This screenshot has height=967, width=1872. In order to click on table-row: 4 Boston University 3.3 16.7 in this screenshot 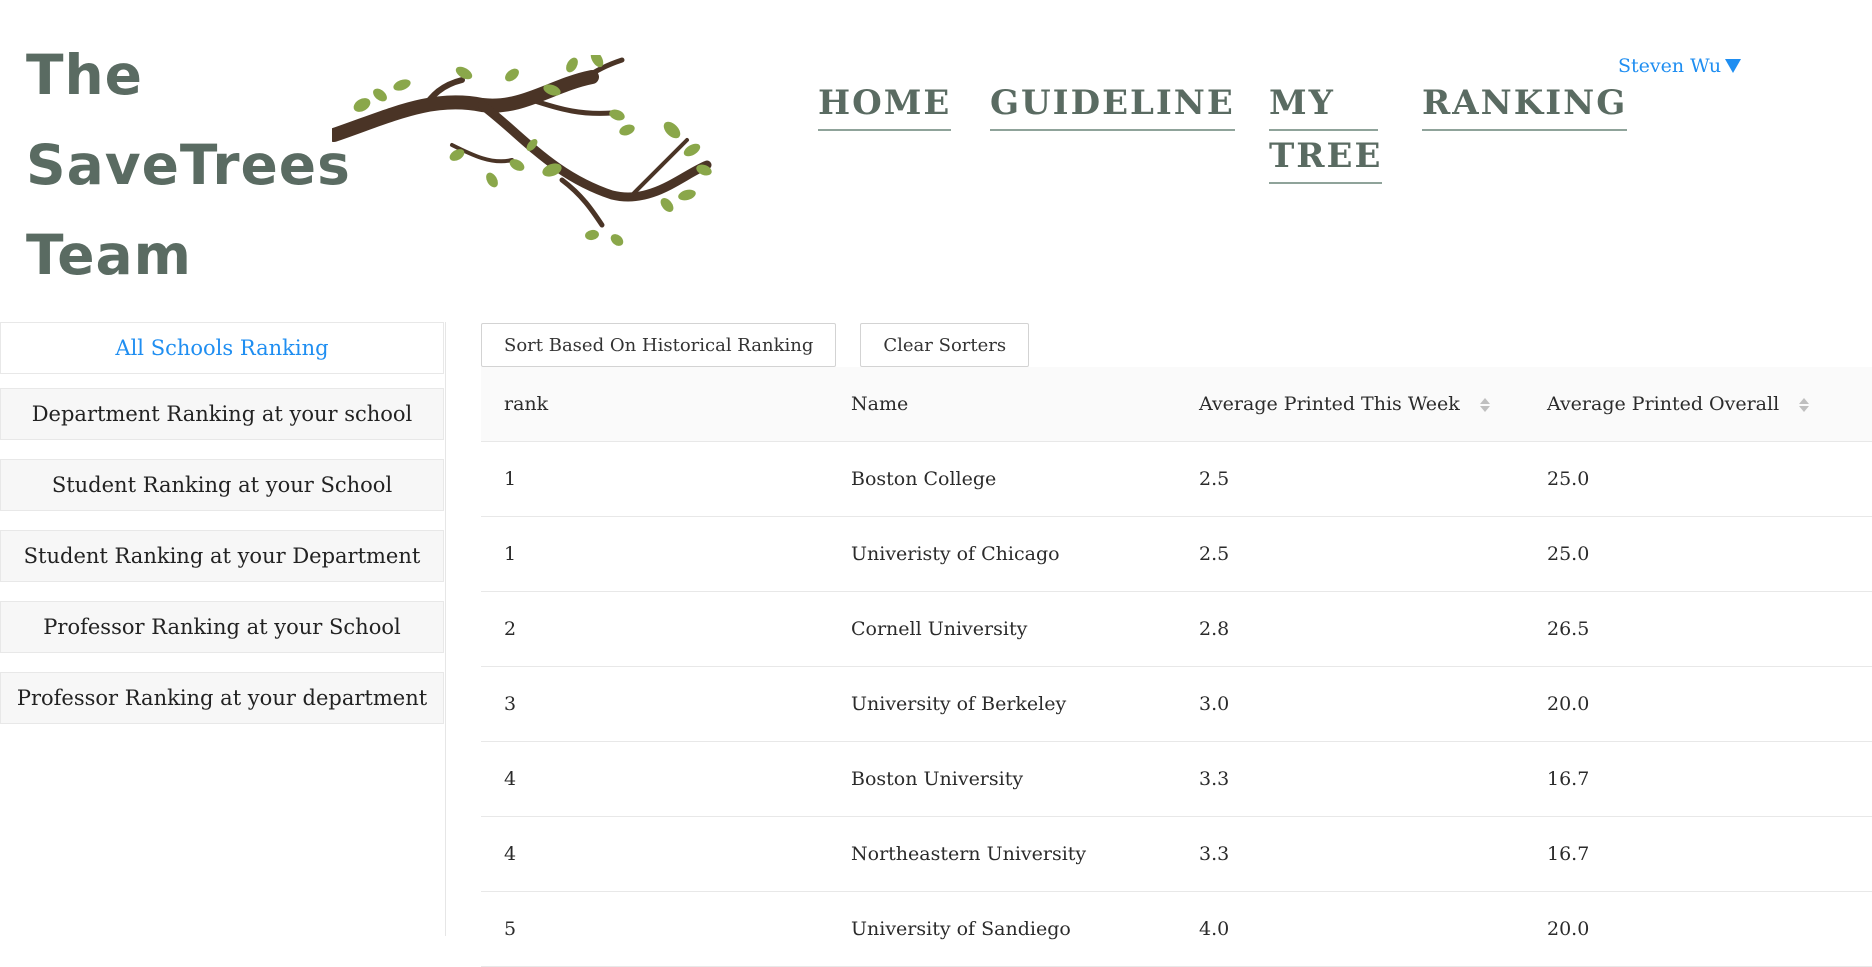, I will do `click(1176, 779)`.